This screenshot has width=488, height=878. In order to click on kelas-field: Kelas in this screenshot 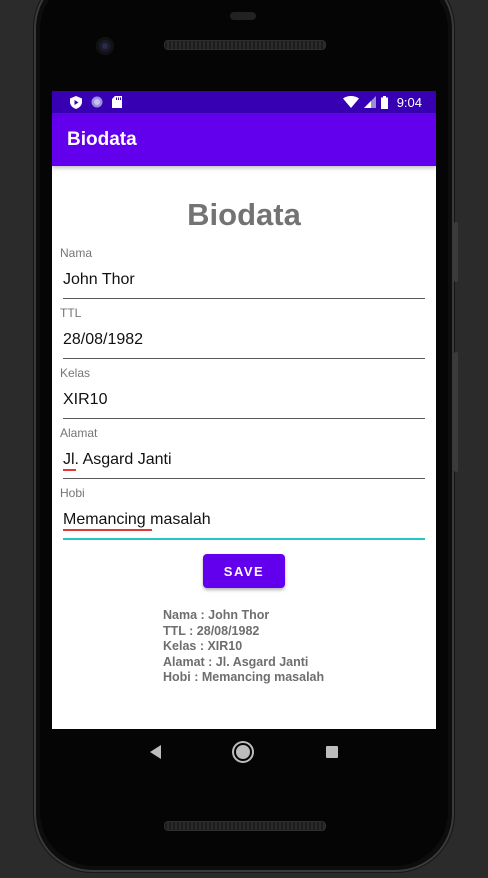, I will do `click(244, 396)`.